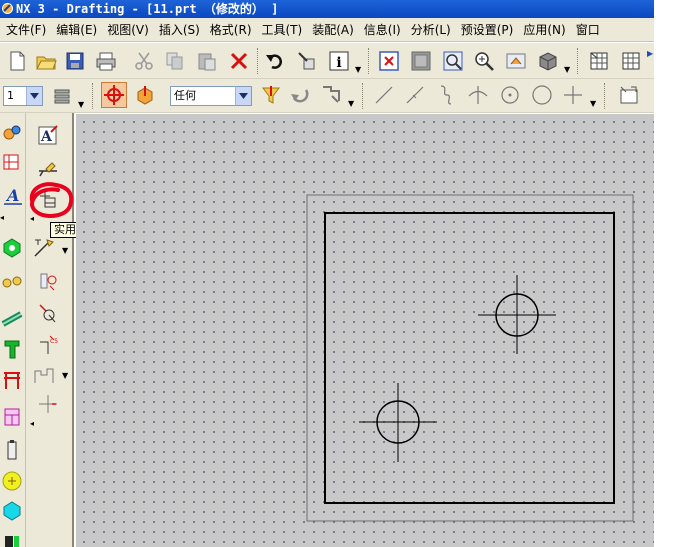 The width and height of the screenshot is (683, 547). Describe the element at coordinates (12, 163) in the screenshot. I see `view-layout-icon` at that location.